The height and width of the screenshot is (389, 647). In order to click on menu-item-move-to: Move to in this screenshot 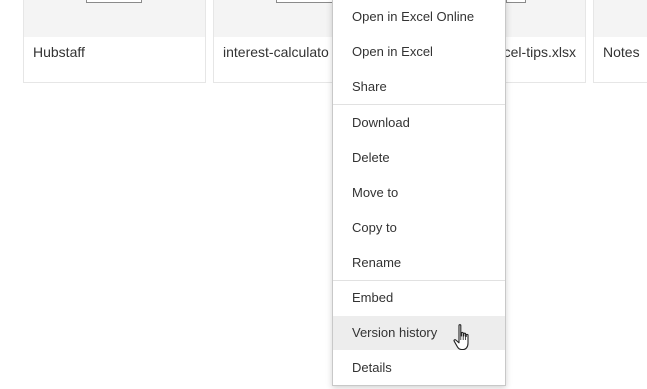, I will do `click(419, 193)`.